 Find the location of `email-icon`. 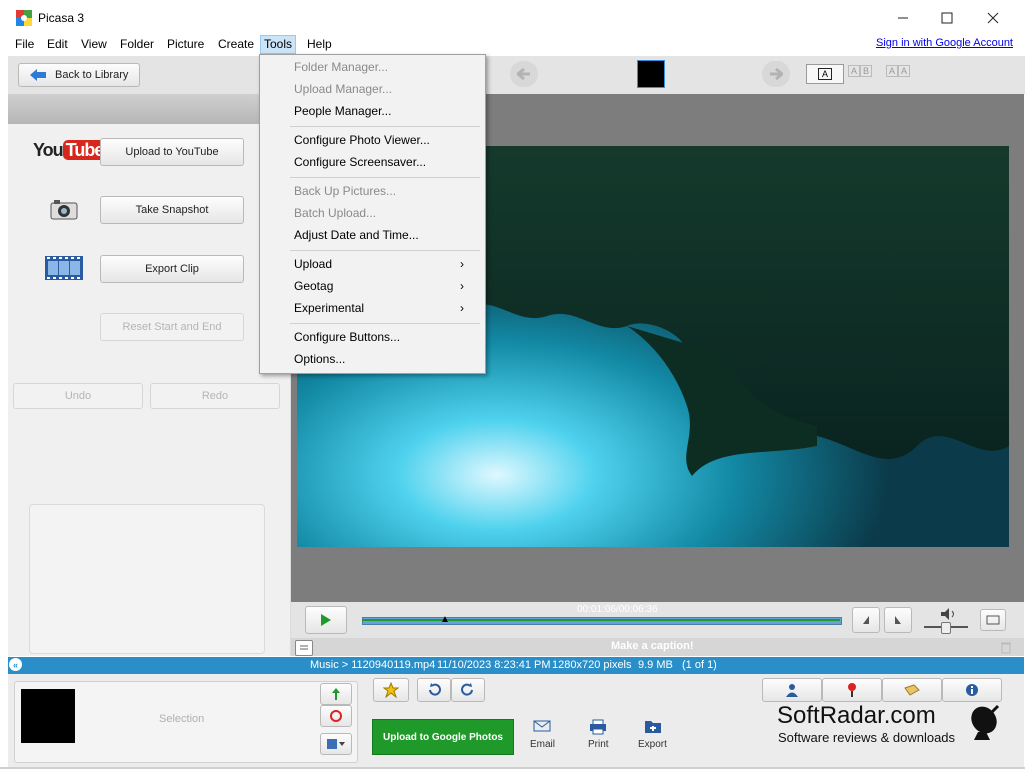

email-icon is located at coordinates (543, 727).